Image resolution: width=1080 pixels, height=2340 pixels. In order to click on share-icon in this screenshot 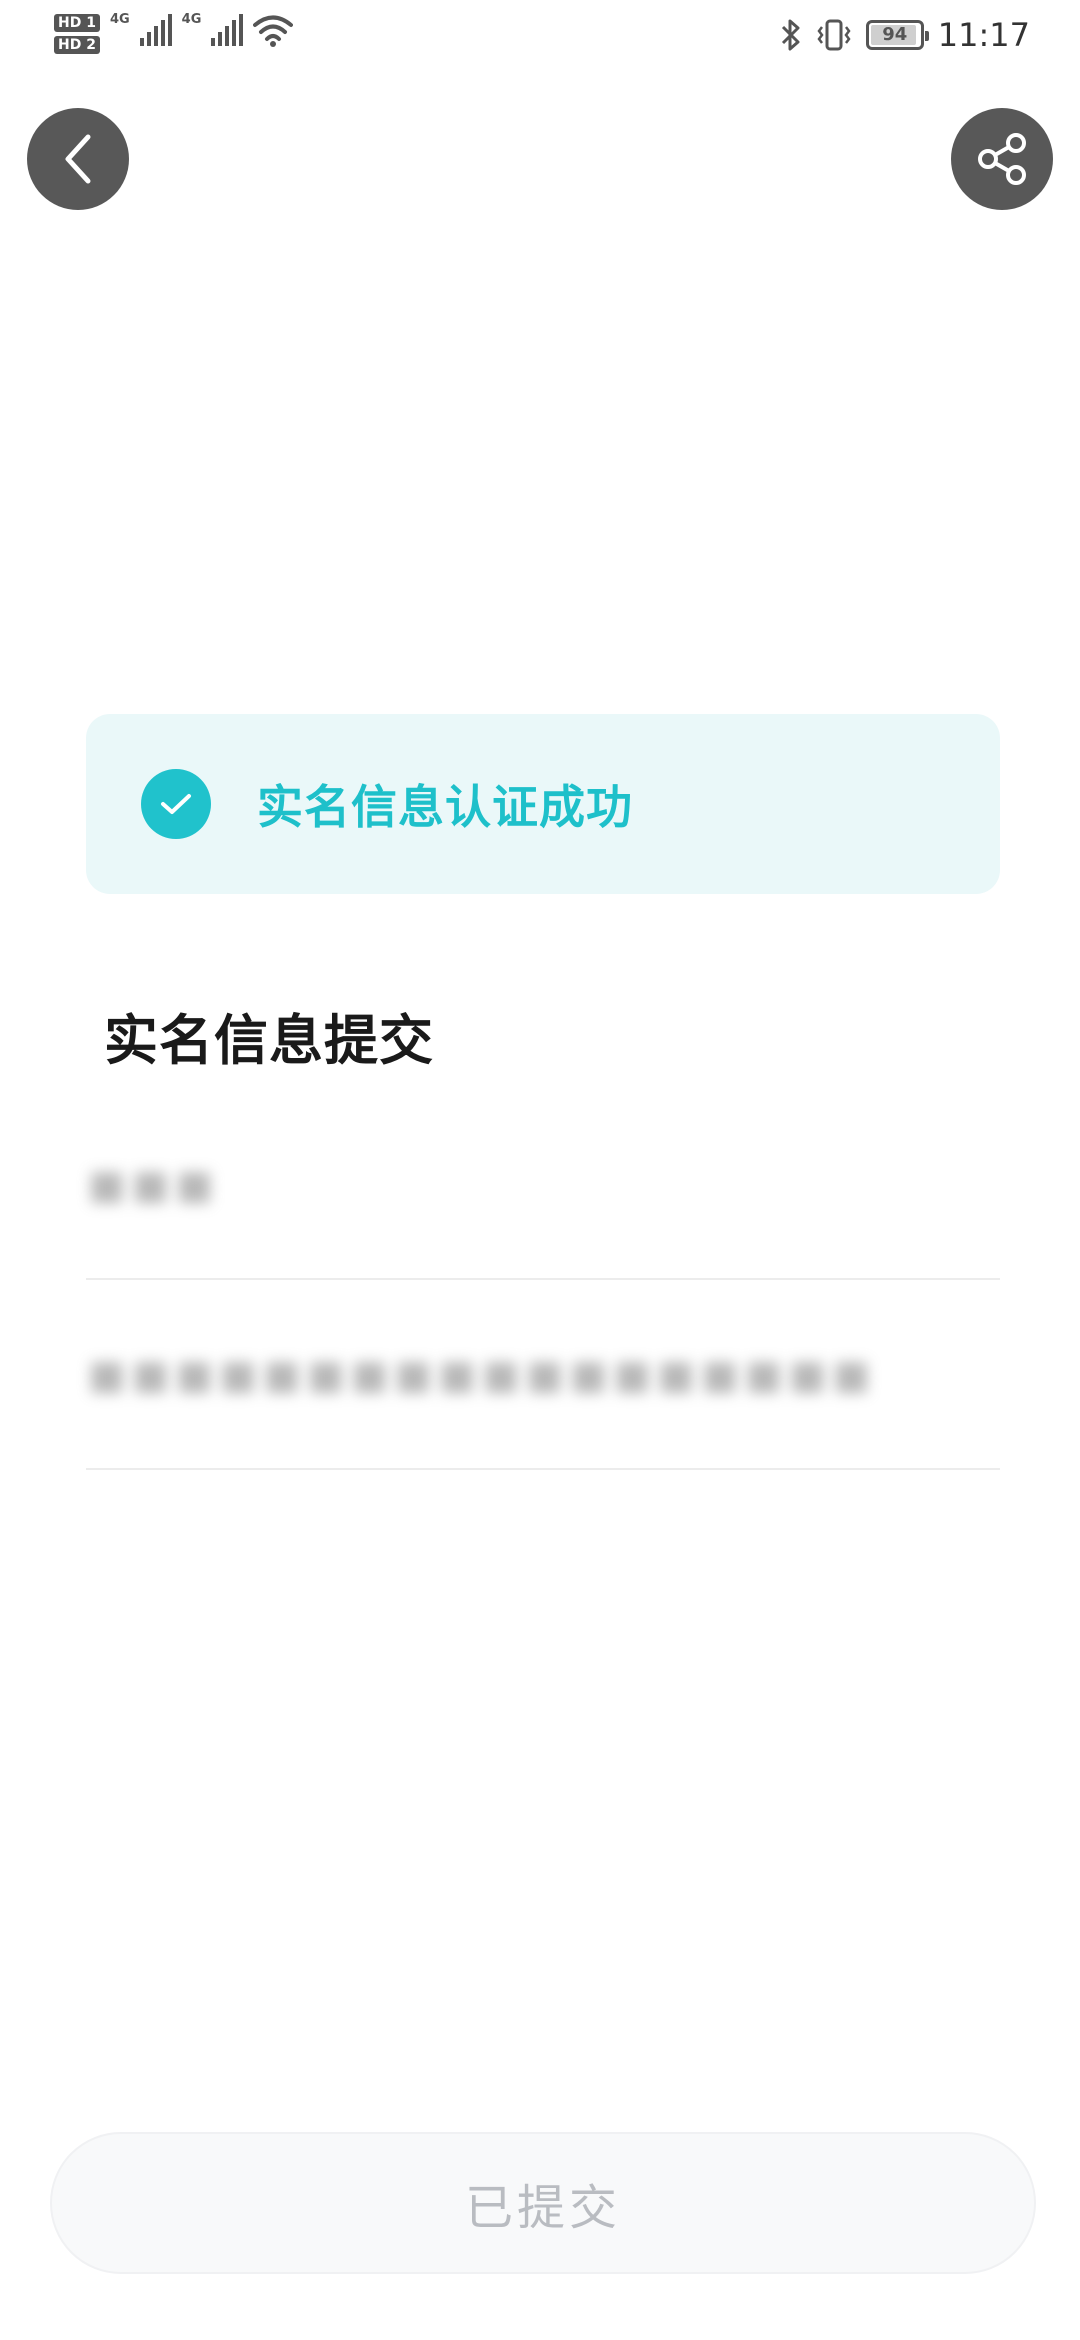, I will do `click(1002, 159)`.